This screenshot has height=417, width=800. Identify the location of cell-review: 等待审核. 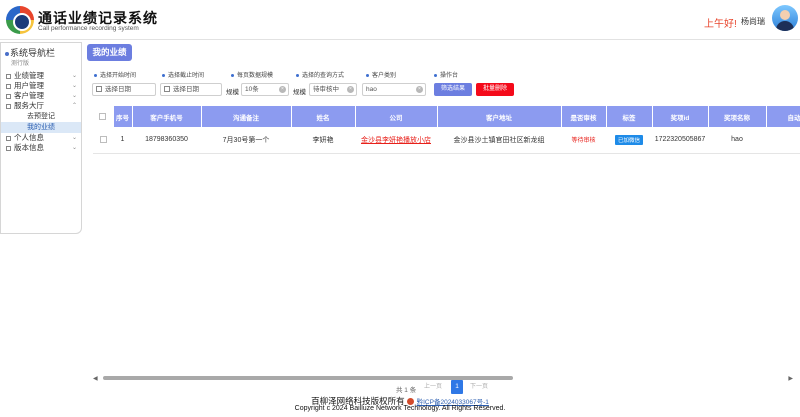
(583, 140).